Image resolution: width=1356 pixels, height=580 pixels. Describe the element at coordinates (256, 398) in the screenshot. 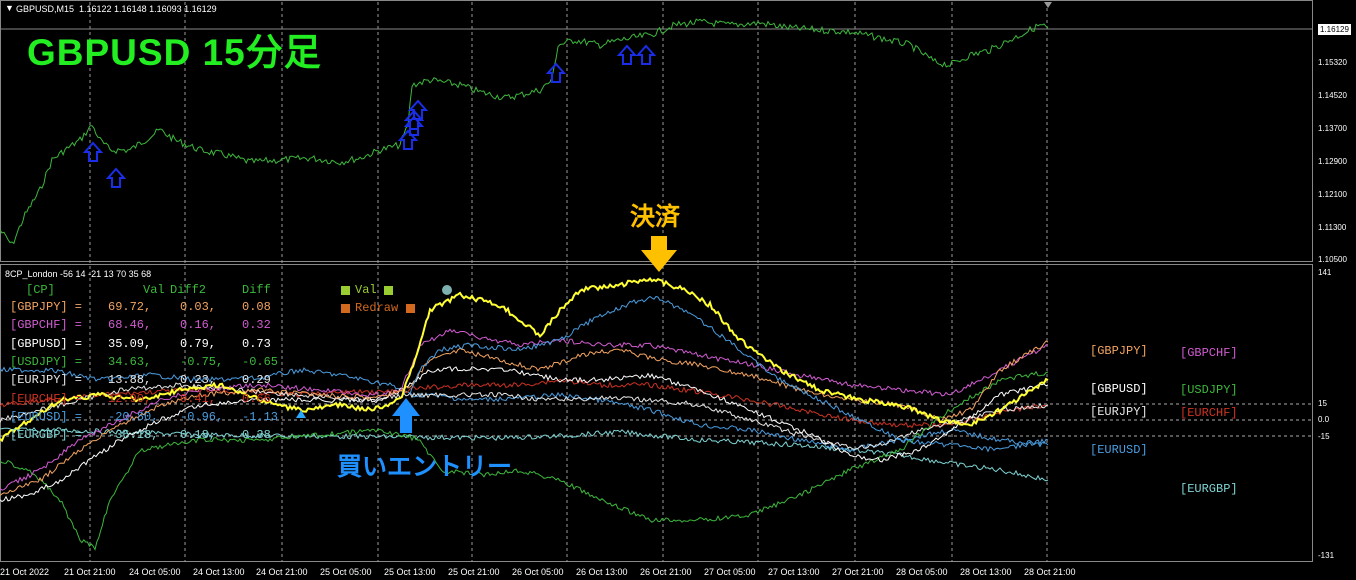

I see `table-cell-diff: 0.66` at that location.